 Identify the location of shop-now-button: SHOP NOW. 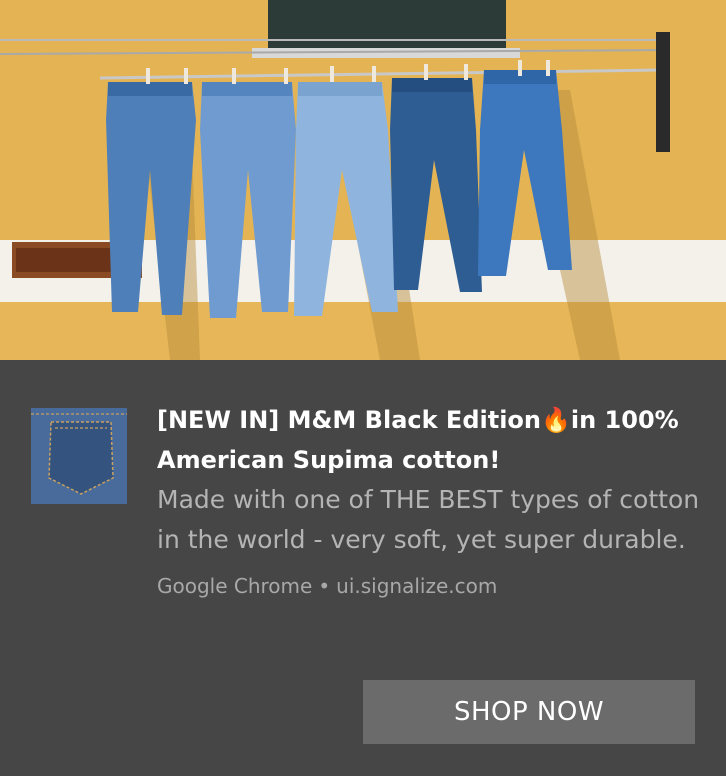
(529, 712).